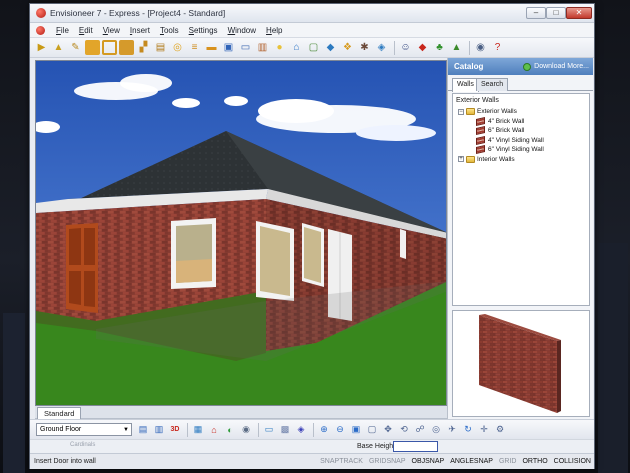 Image resolution: width=630 pixels, height=473 pixels. Describe the element at coordinates (415, 446) in the screenshot. I see `base-height-input` at that location.